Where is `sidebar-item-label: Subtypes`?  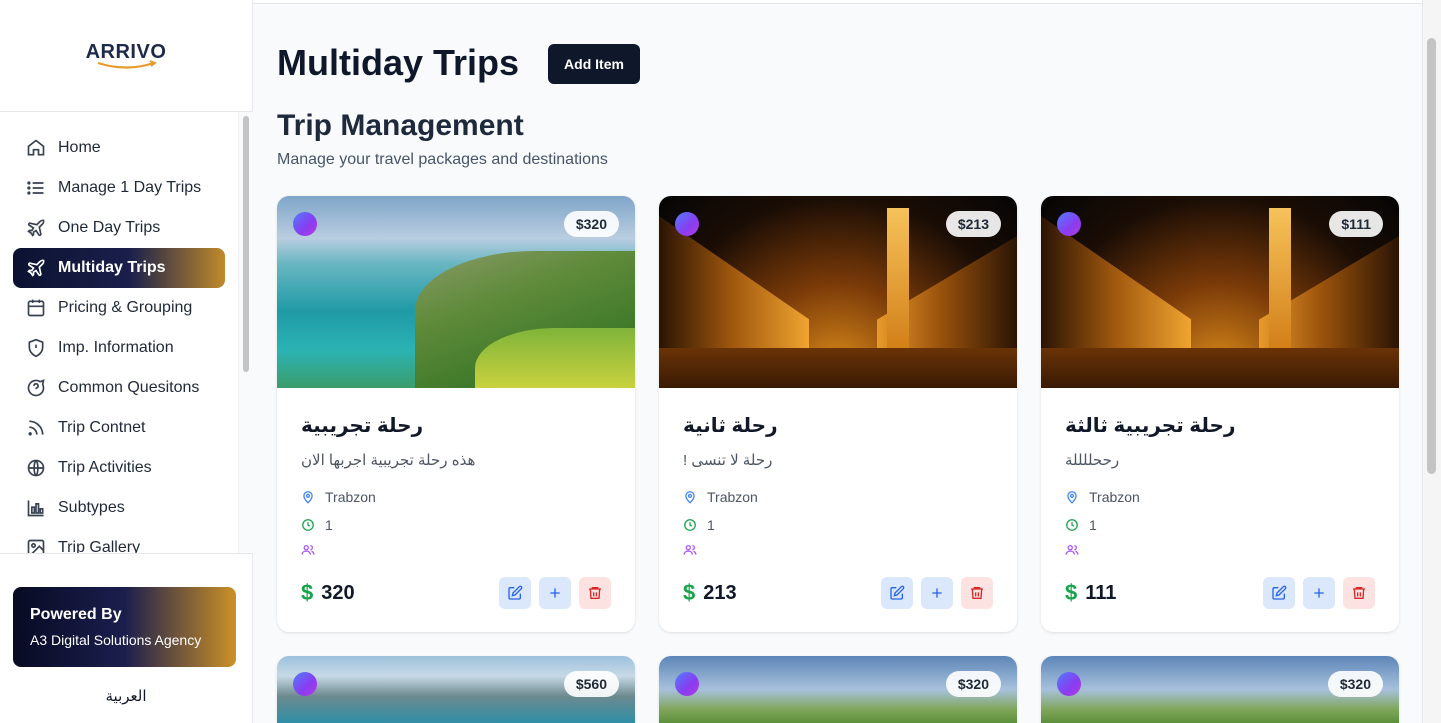 sidebar-item-label: Subtypes is located at coordinates (91, 507).